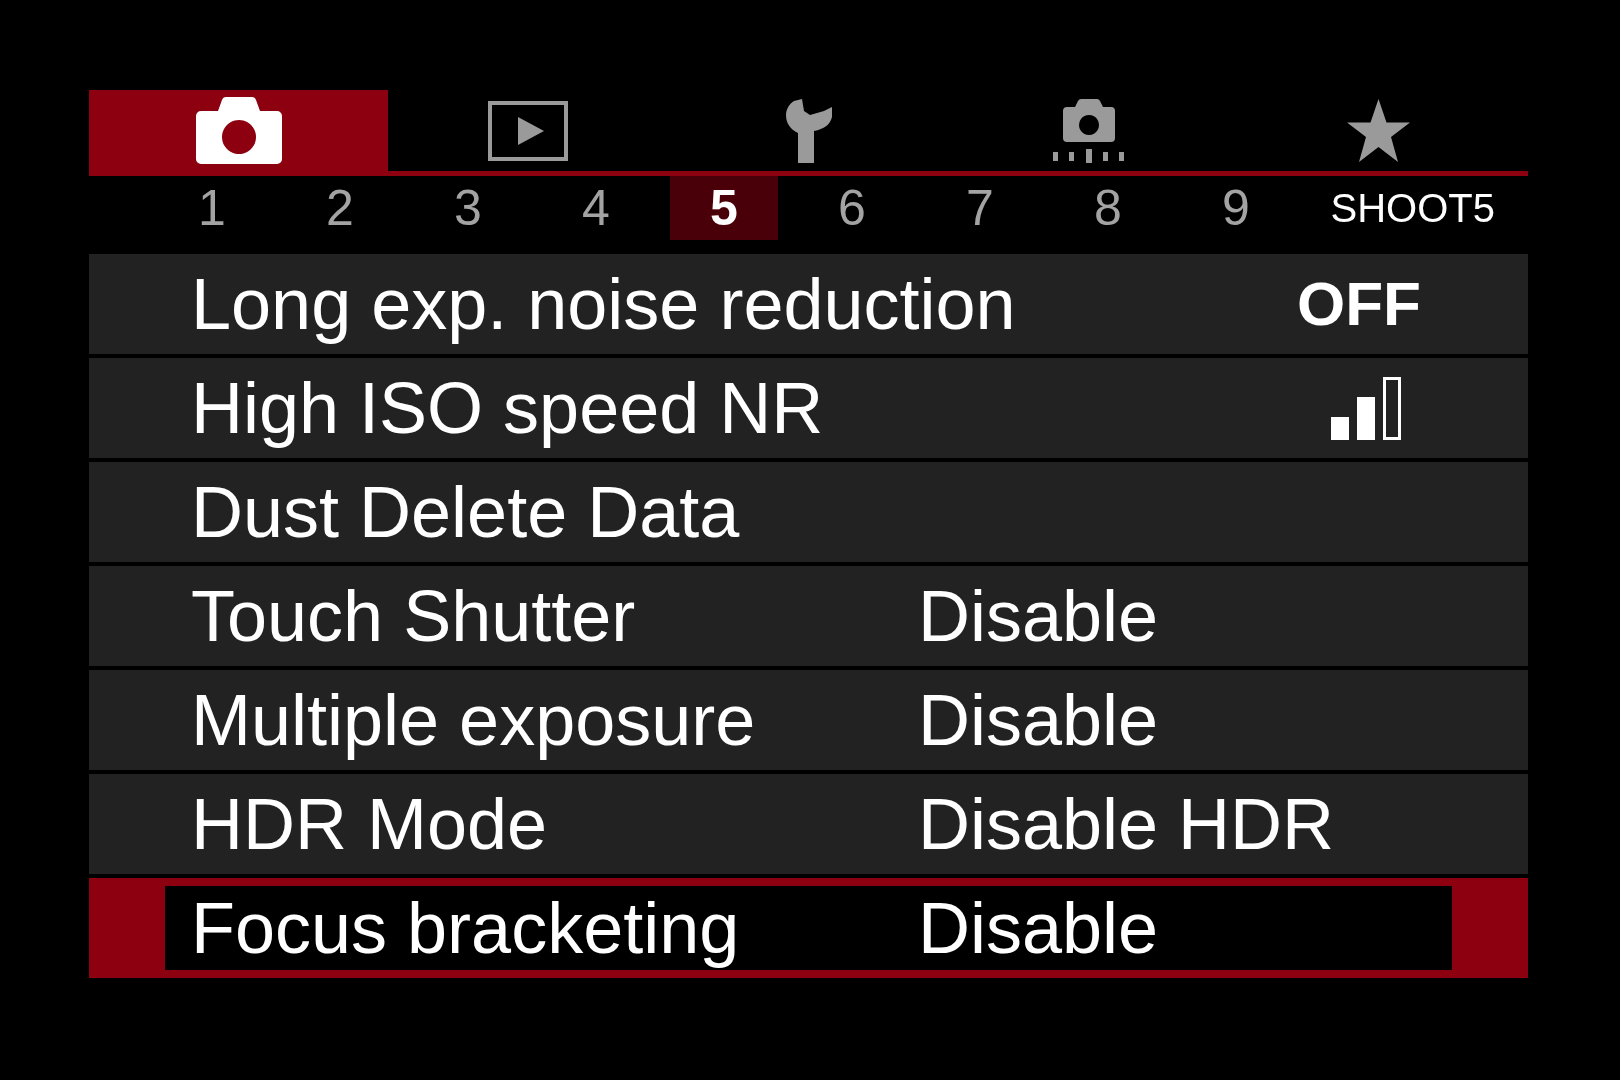  What do you see at coordinates (528, 130) in the screenshot?
I see `play-icon` at bounding box center [528, 130].